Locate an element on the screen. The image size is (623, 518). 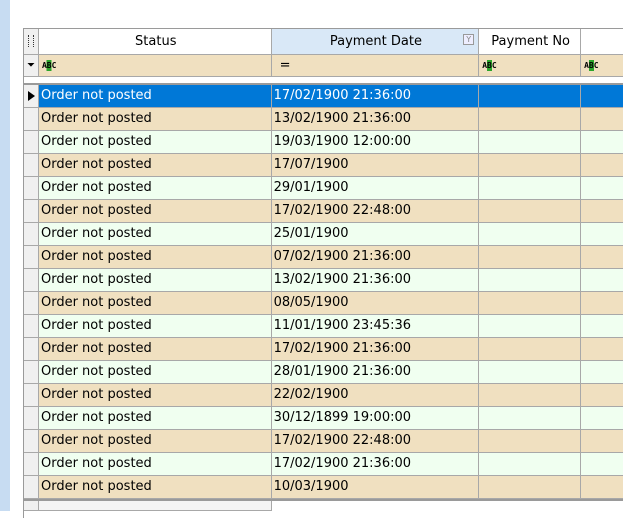
cell-payment-date: 28/01/1900 21:36:00 is located at coordinates (375, 372).